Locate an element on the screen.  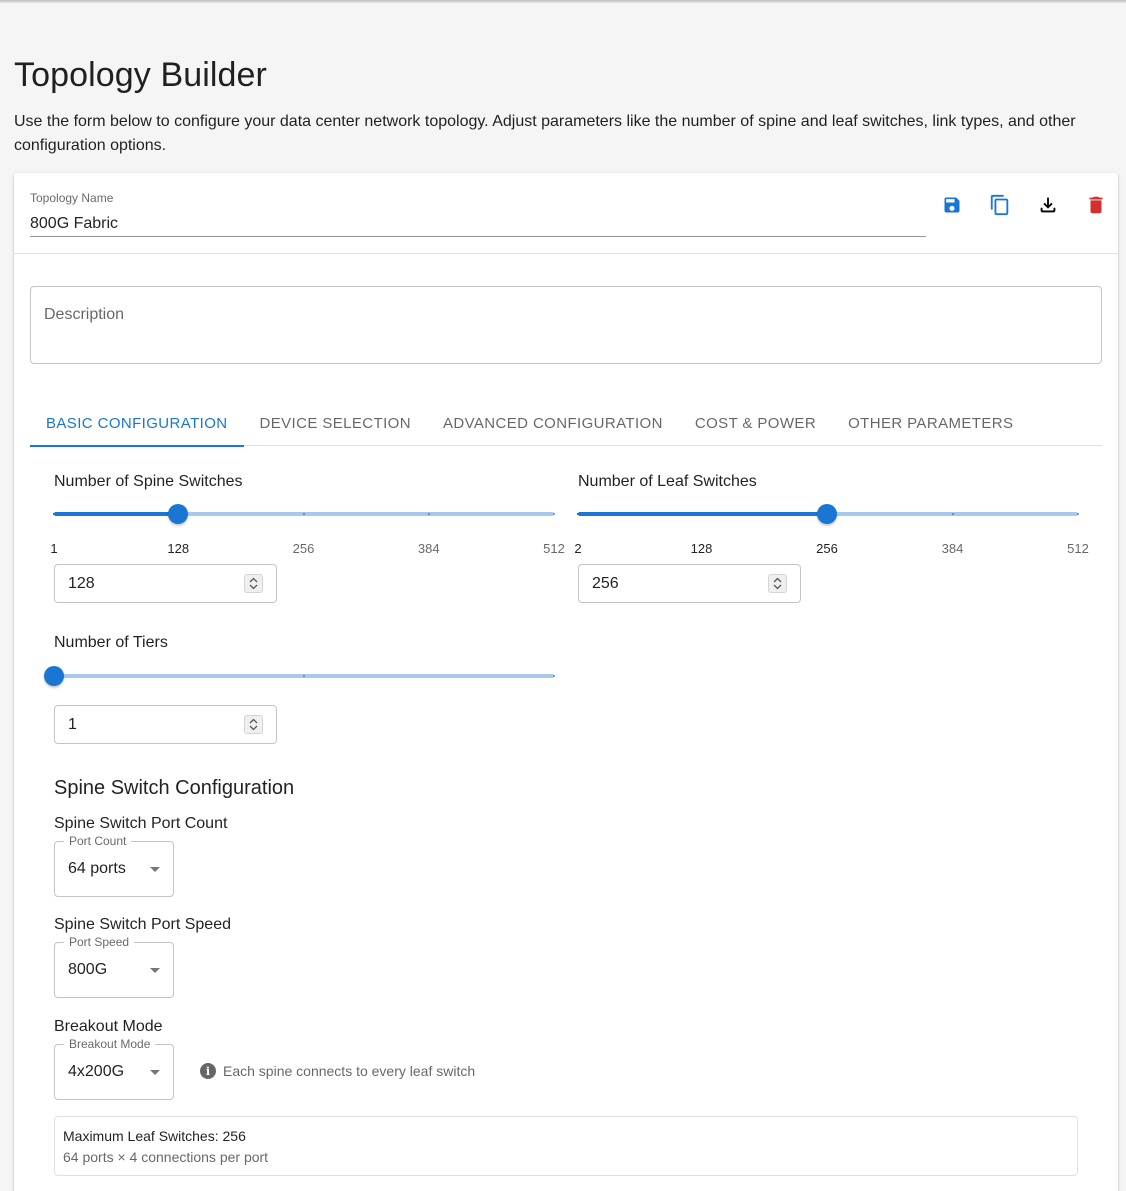
port-speed-value: 800G is located at coordinates (88, 969).